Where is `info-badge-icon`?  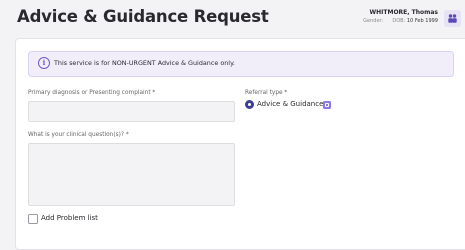 info-badge-icon is located at coordinates (327, 105).